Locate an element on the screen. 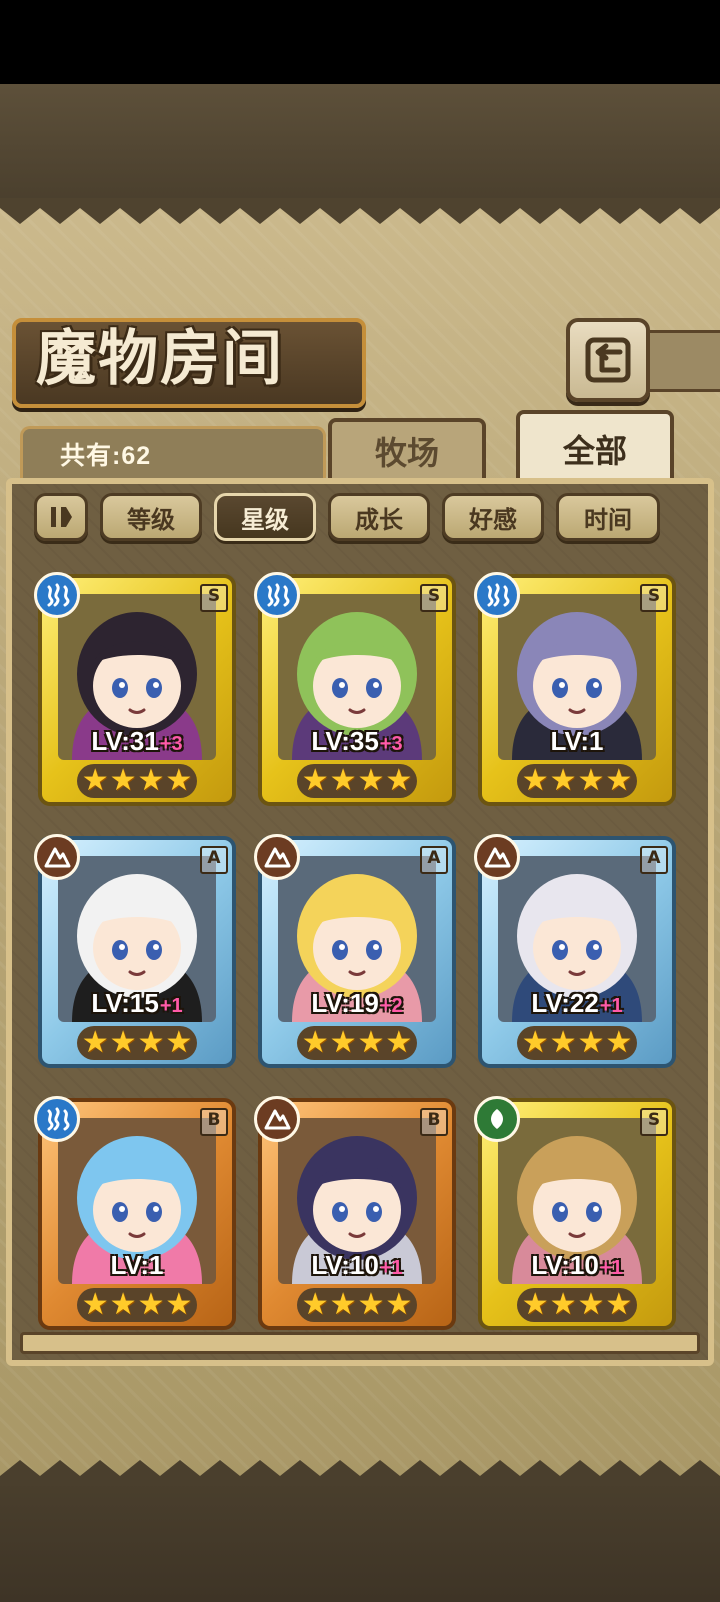 The height and width of the screenshot is (1602, 720). monster-card: S LV:35+3 ★ ★ ★ ★ is located at coordinates (355, 689).